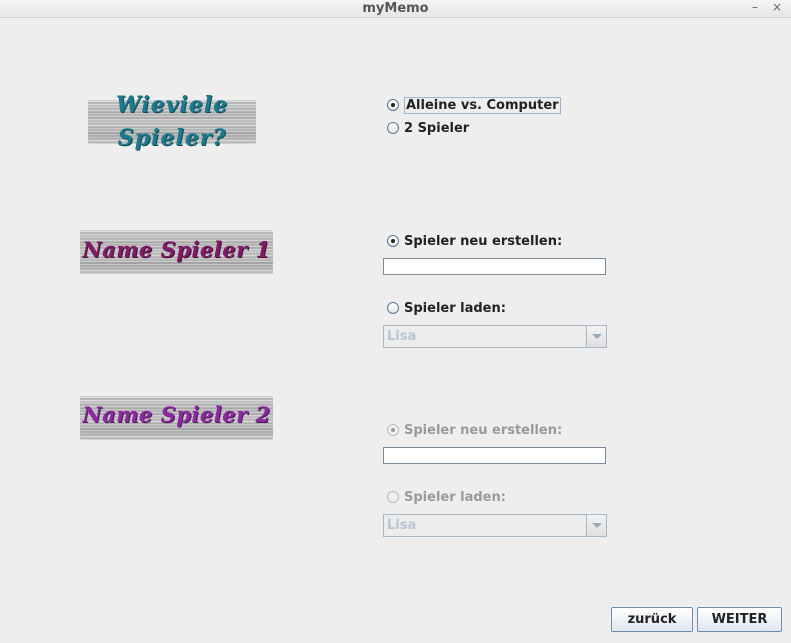 The width and height of the screenshot is (791, 643). Describe the element at coordinates (172, 122) in the screenshot. I see `players-count-banner: Wieviele Spieler?` at that location.